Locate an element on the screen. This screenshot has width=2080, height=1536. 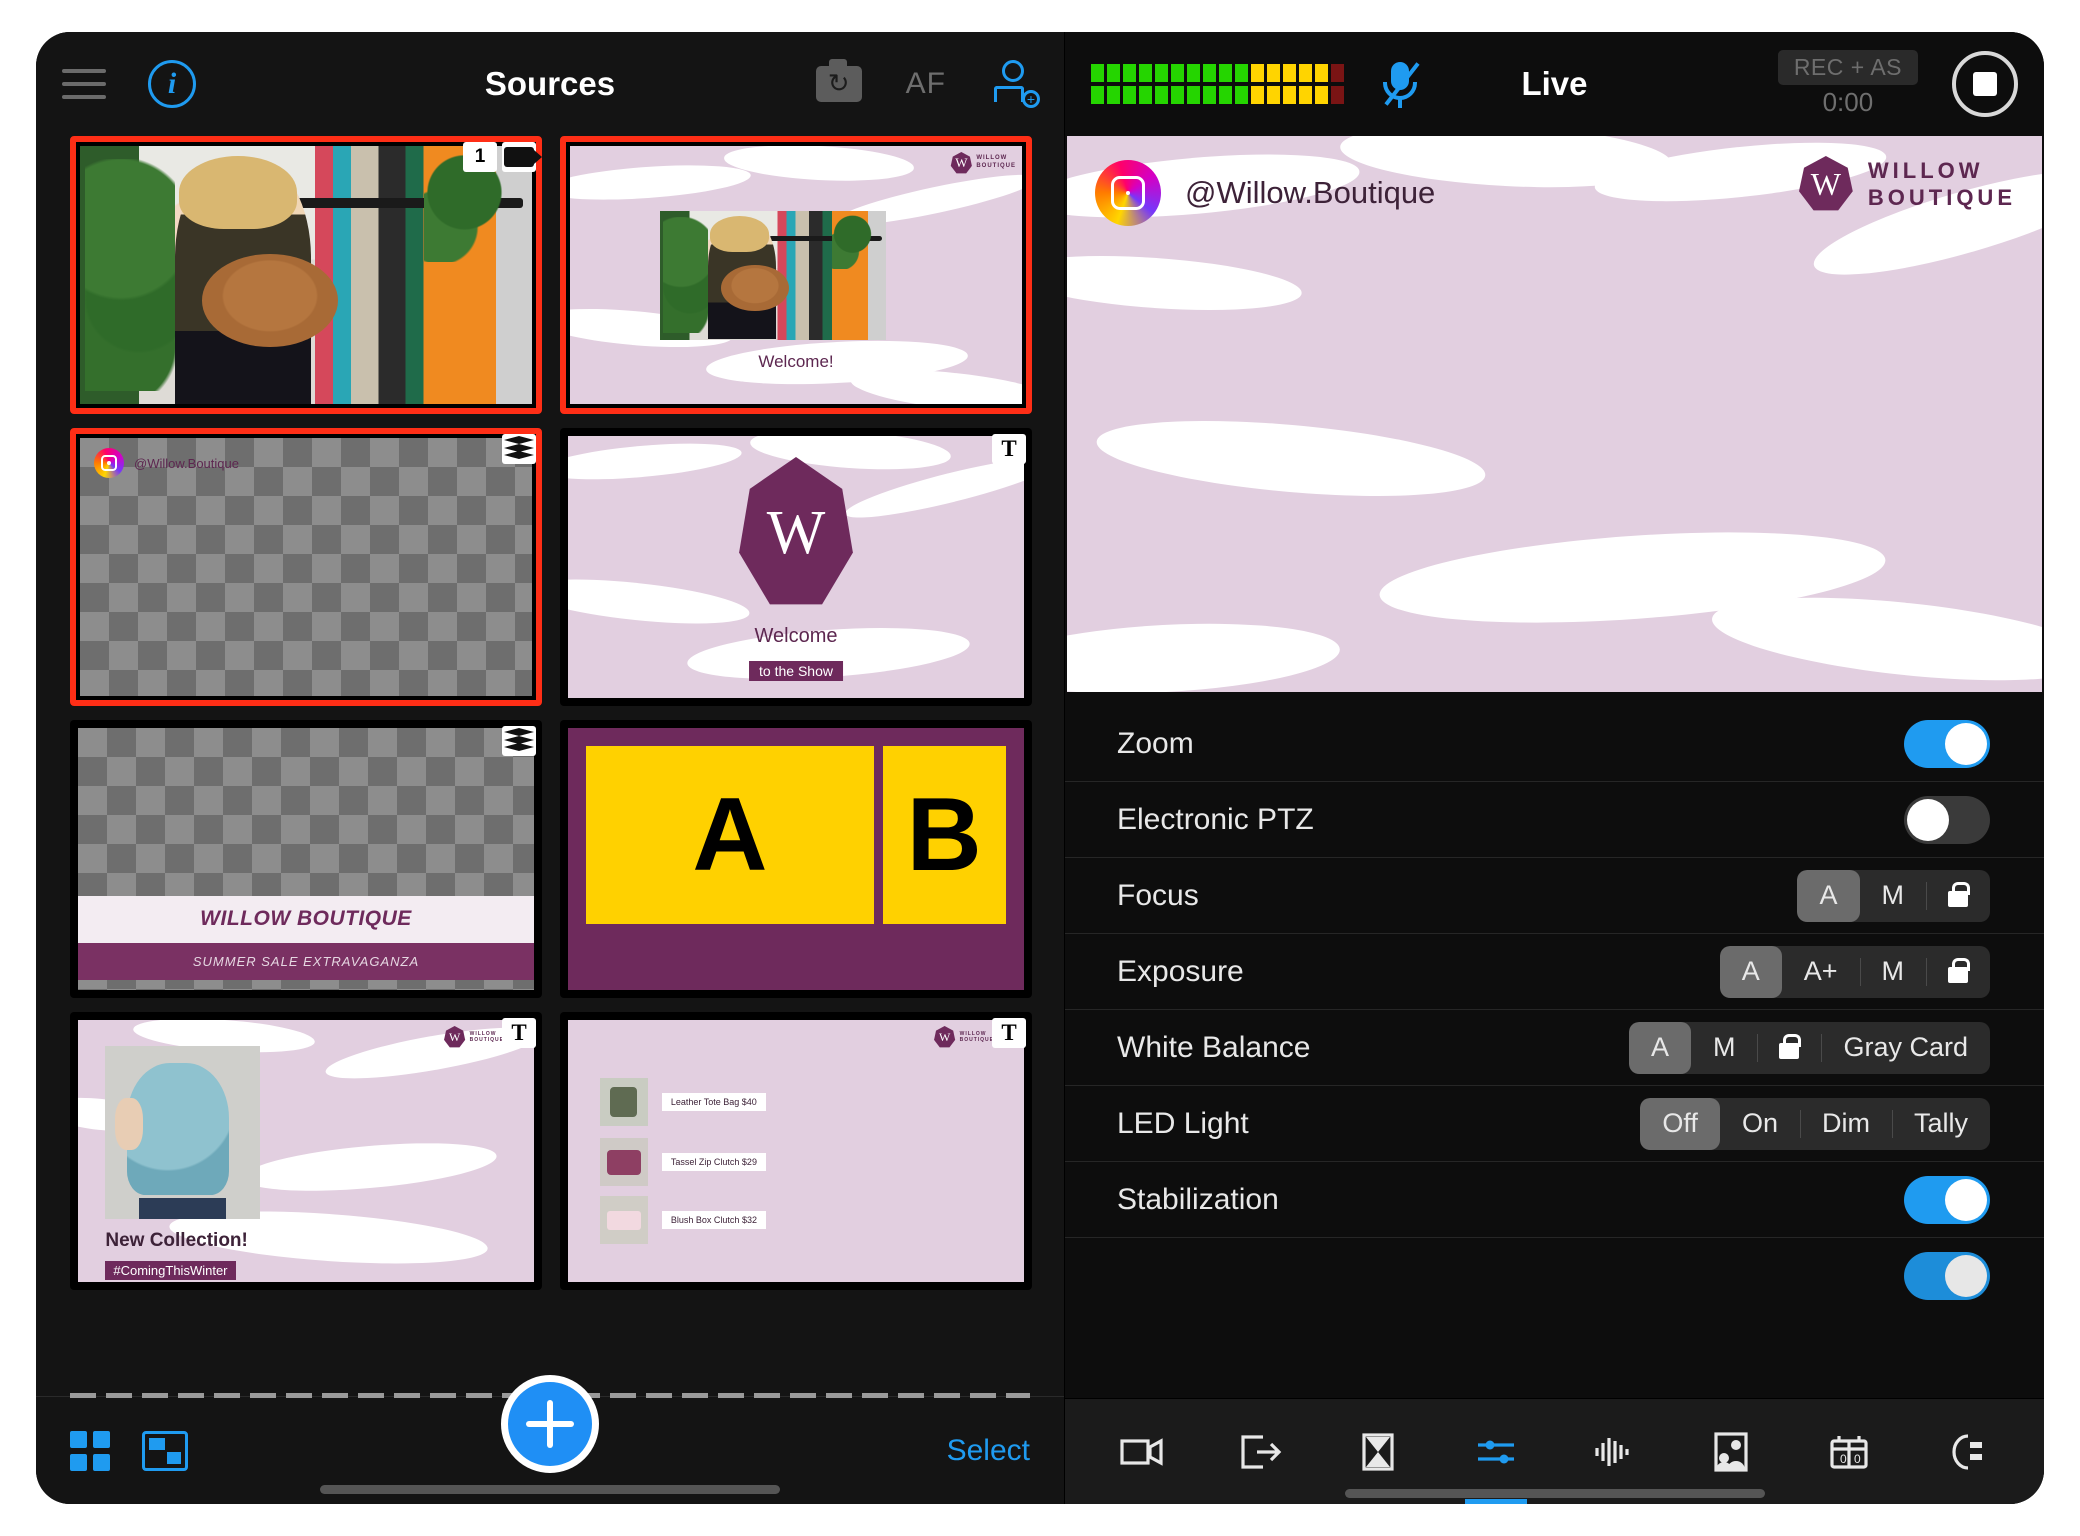
audio-waveform-icon is located at coordinates (1613, 1452).